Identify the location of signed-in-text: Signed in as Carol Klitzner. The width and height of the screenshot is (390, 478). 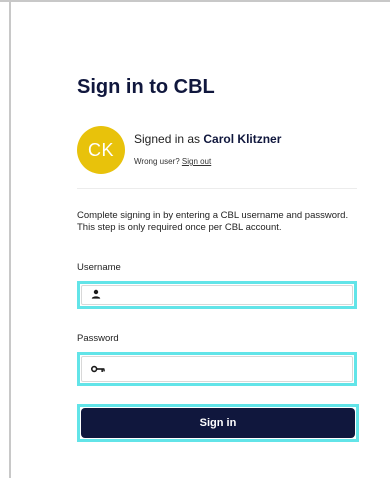
(207, 139).